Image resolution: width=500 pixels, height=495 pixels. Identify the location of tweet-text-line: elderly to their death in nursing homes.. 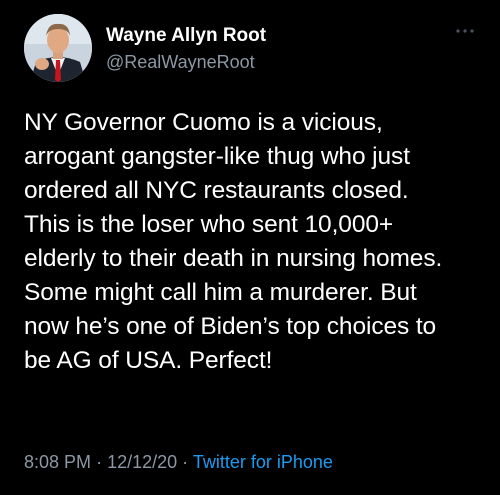
(233, 258).